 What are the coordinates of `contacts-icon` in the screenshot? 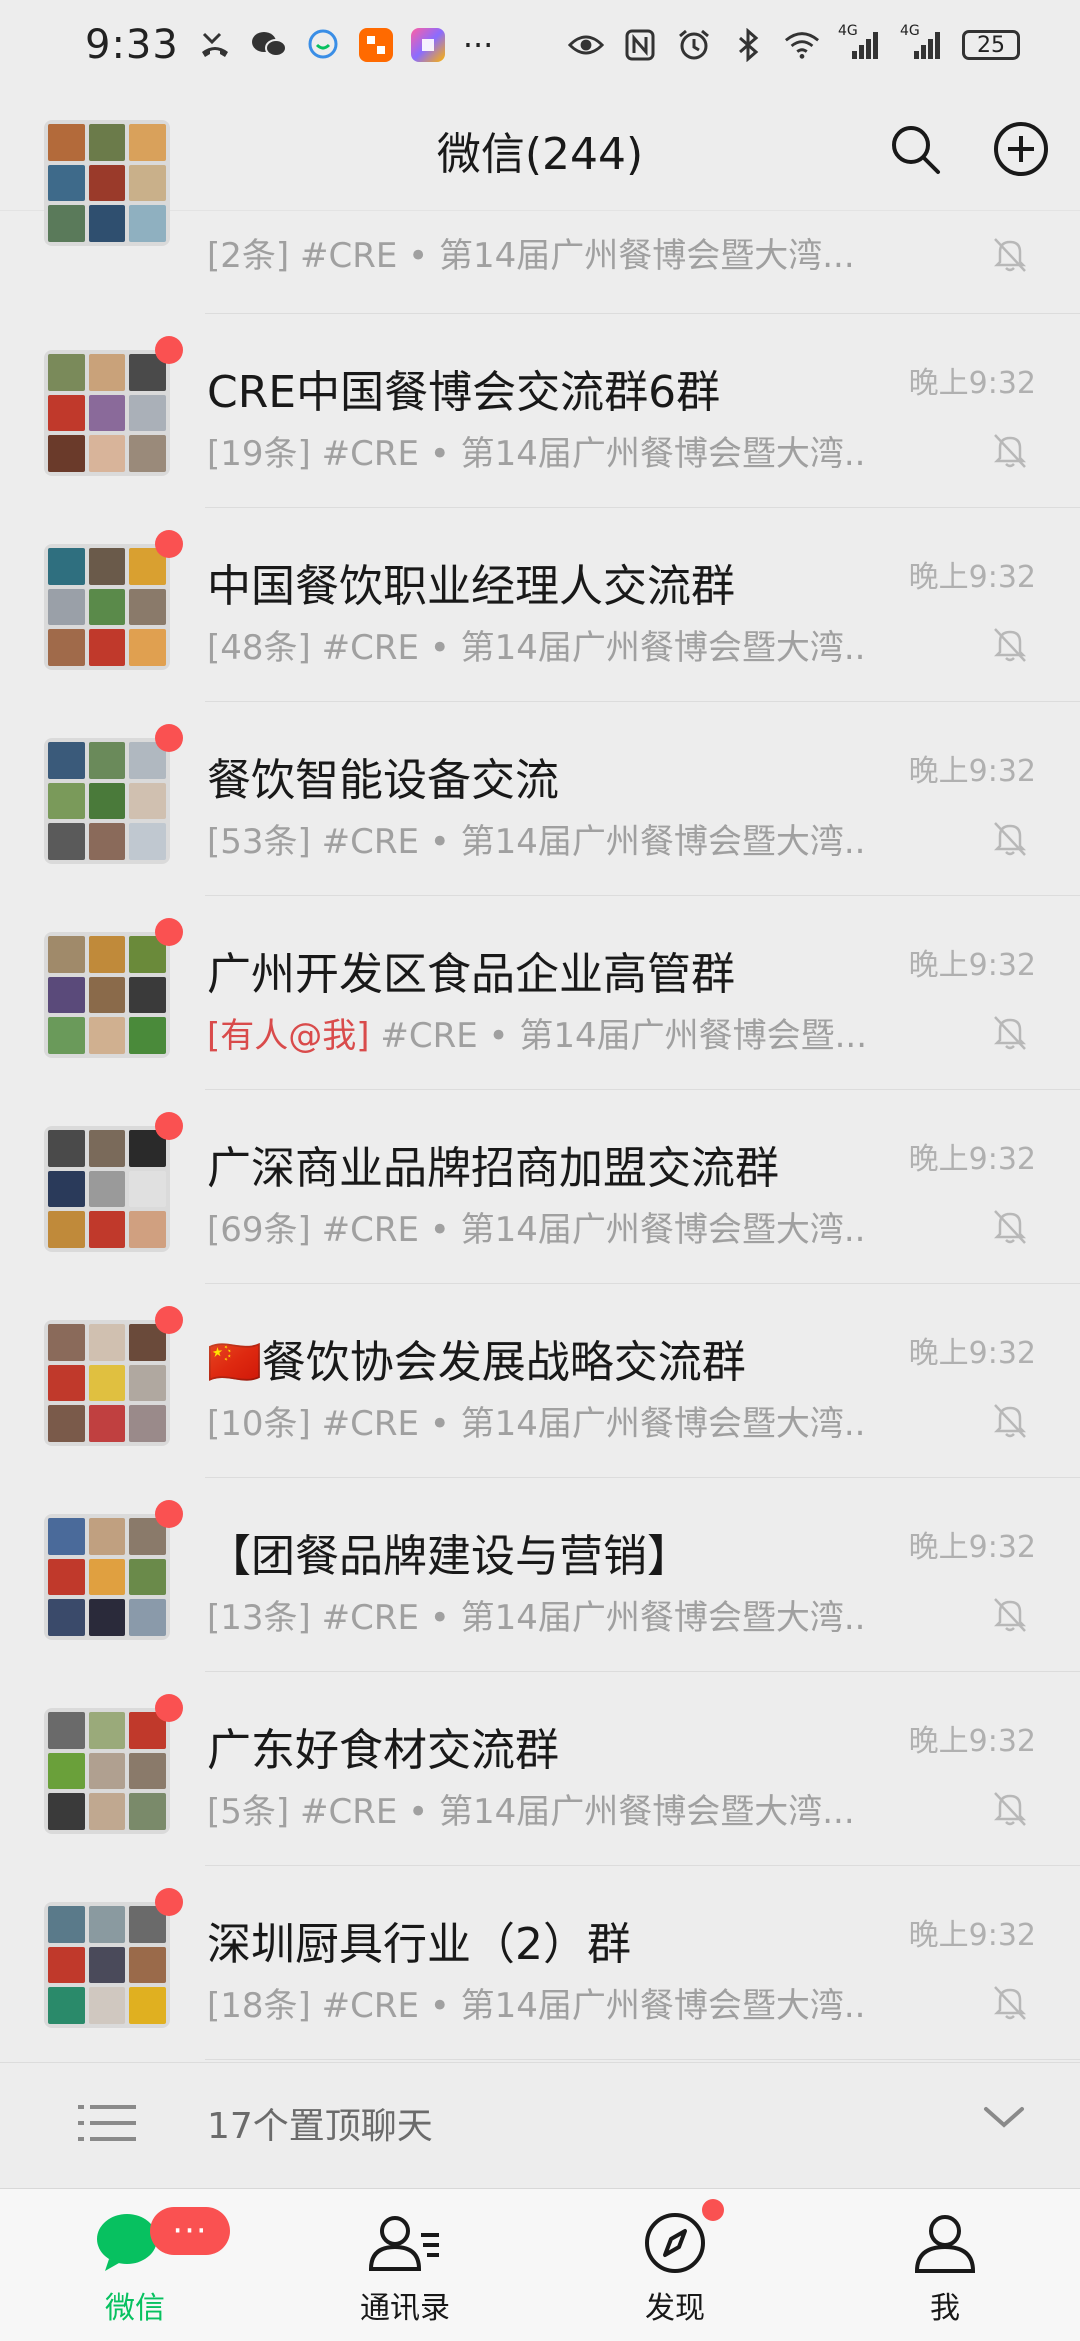 It's located at (403, 2243).